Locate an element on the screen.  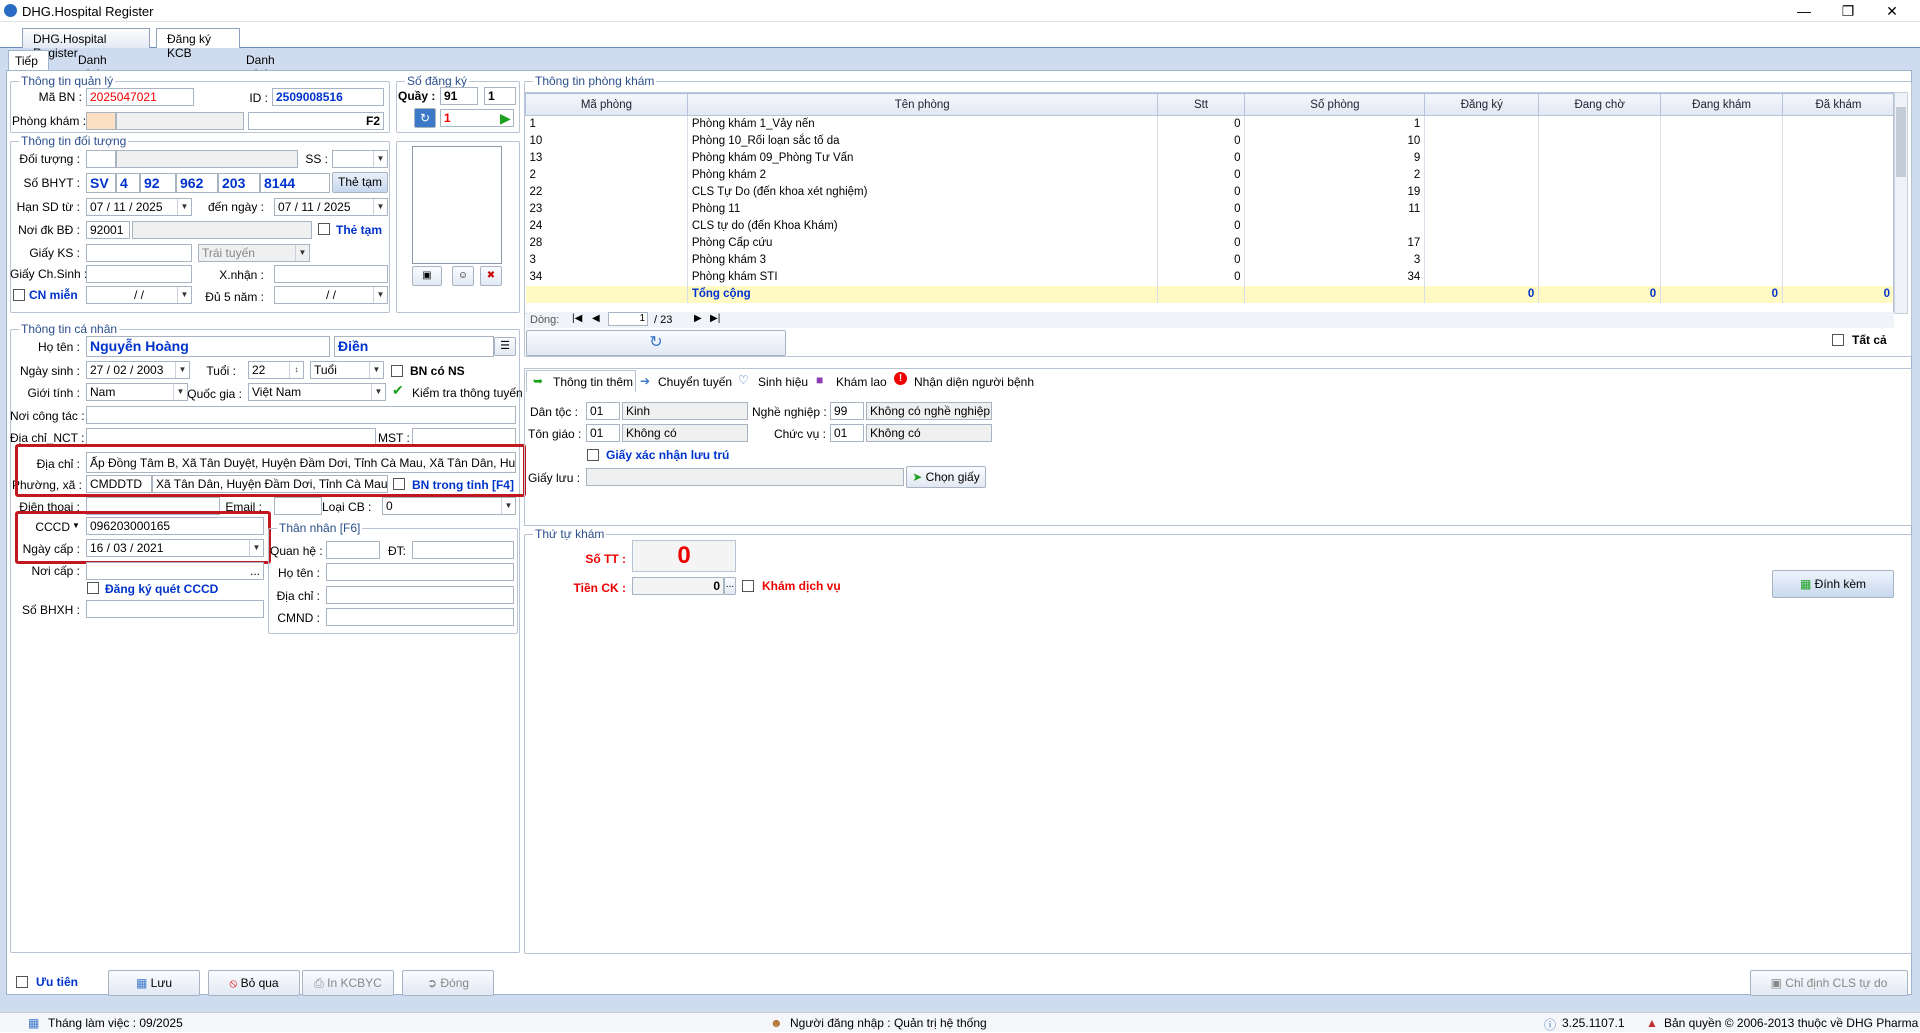
tab-chuyen-tuyen: Chuyển tuyến is located at coordinates (695, 382).